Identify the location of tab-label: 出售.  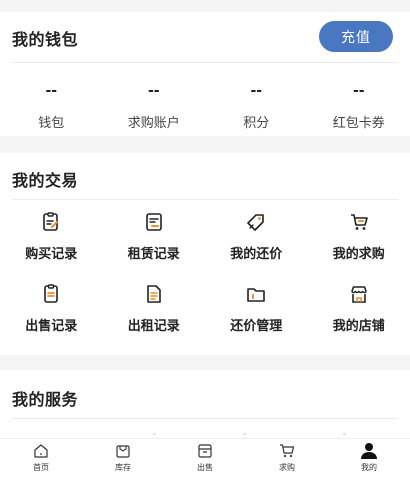
(205, 467).